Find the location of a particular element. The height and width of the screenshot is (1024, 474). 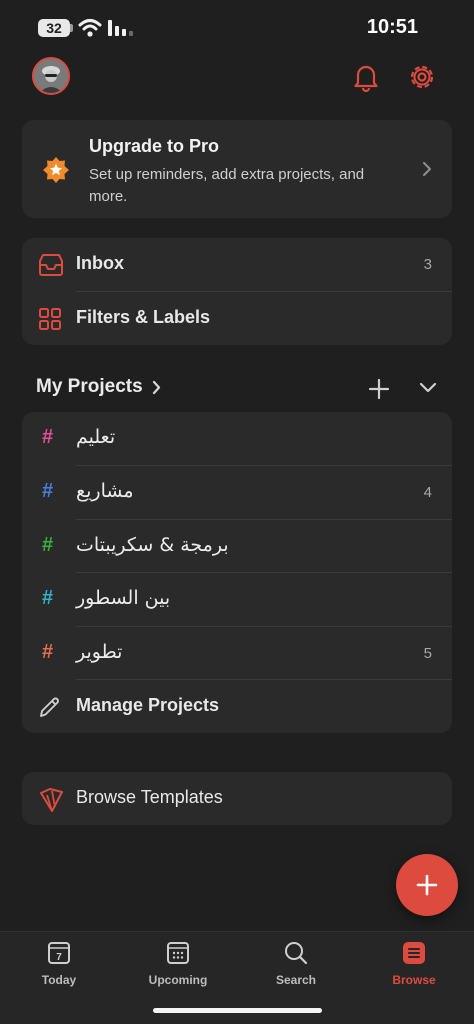

filters-labels-item: Filters & Labels is located at coordinates (237, 318).